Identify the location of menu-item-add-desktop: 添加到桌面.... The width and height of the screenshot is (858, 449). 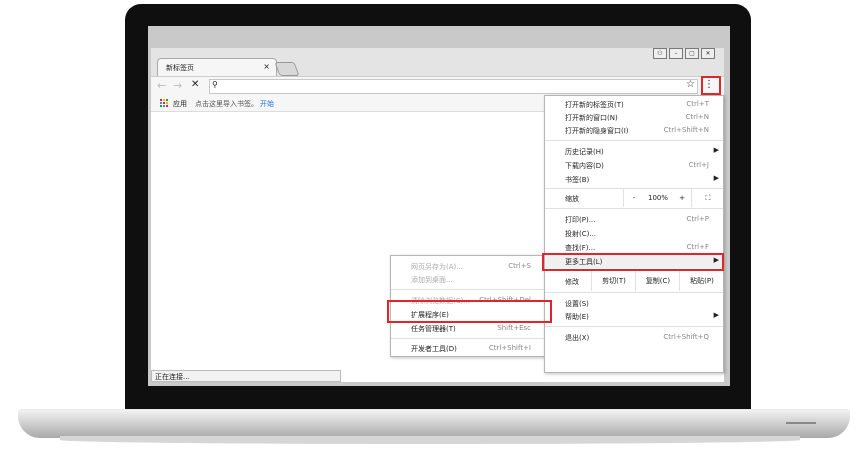
(468, 279).